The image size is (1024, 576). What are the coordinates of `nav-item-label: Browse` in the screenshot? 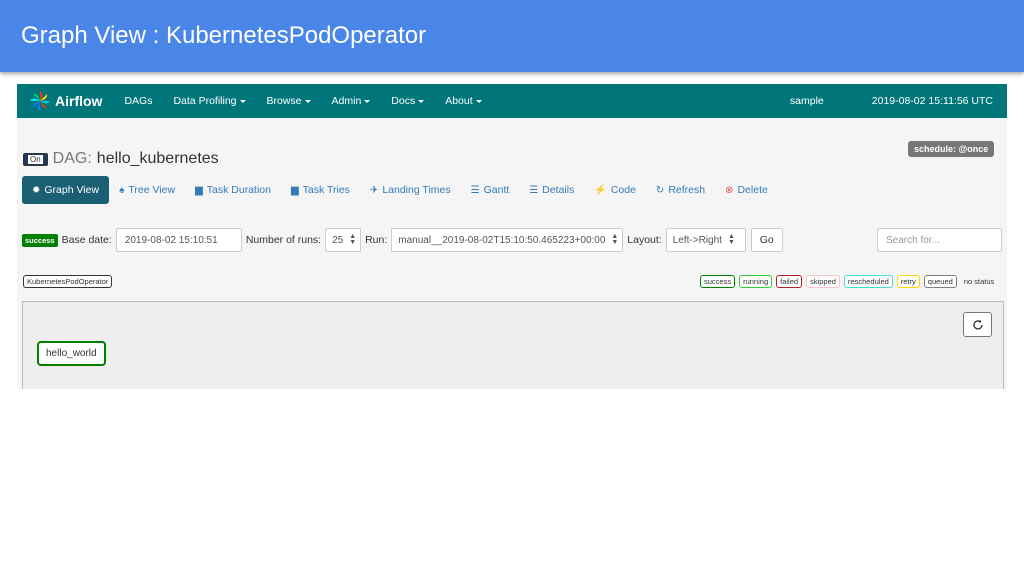 It's located at (284, 101).